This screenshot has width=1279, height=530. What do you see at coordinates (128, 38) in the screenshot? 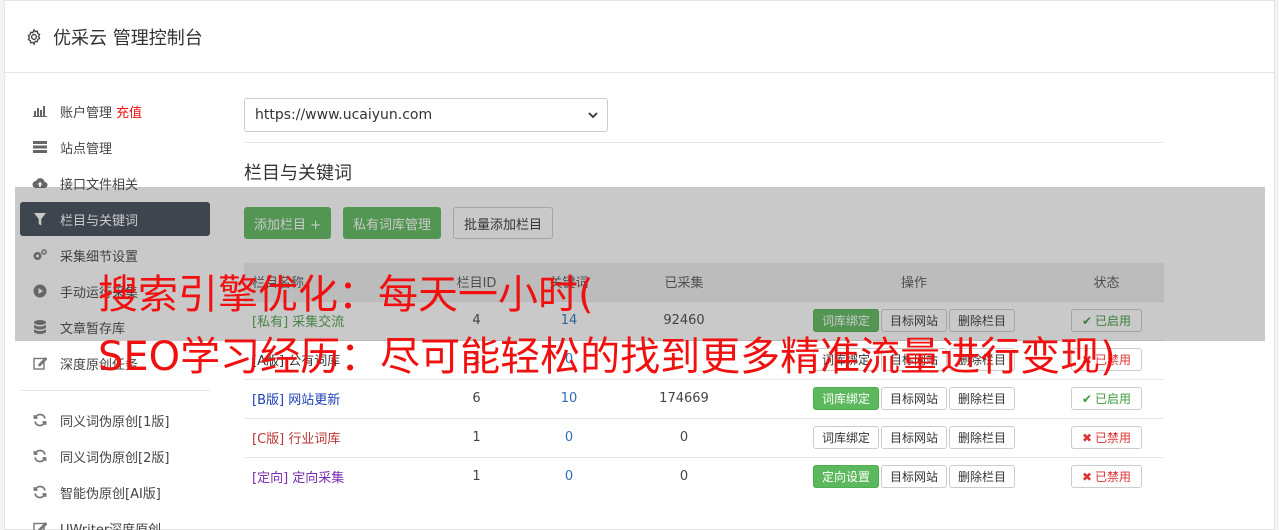
I see `page-title: 优采云 管理控制台` at bounding box center [128, 38].